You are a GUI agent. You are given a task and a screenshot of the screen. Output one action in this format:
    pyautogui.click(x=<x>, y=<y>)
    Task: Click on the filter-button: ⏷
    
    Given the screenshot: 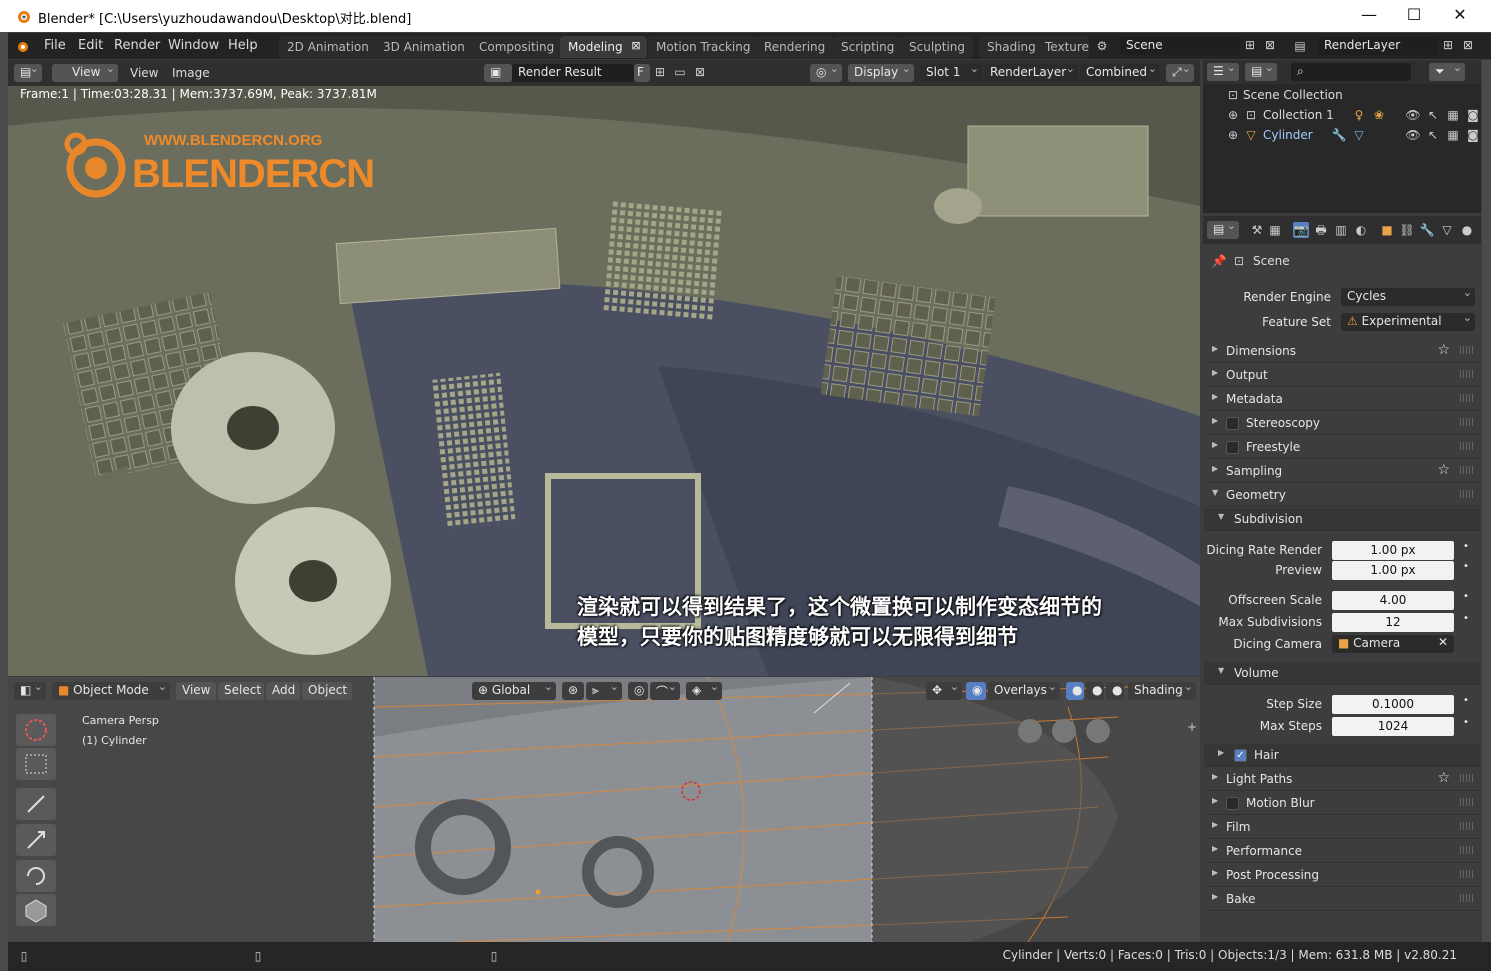 What is the action you would take?
    pyautogui.click(x=1447, y=72)
    